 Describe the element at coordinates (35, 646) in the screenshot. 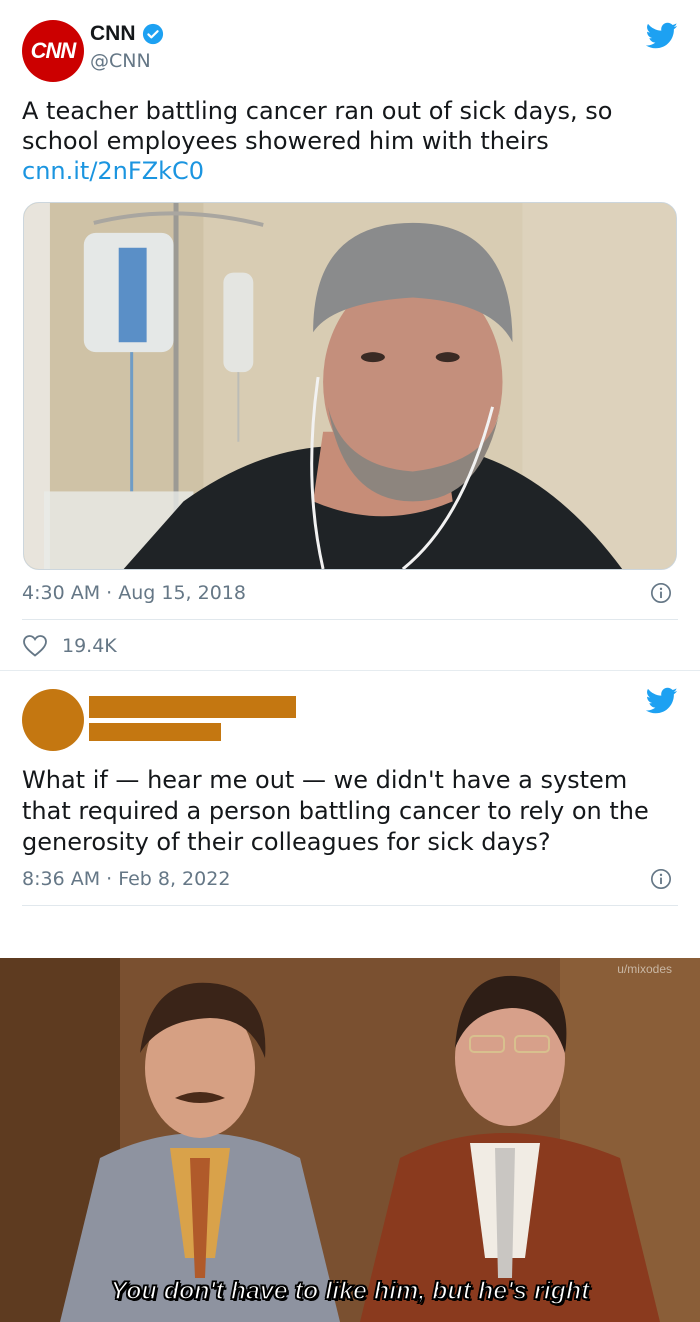

I see `heart-icon` at that location.